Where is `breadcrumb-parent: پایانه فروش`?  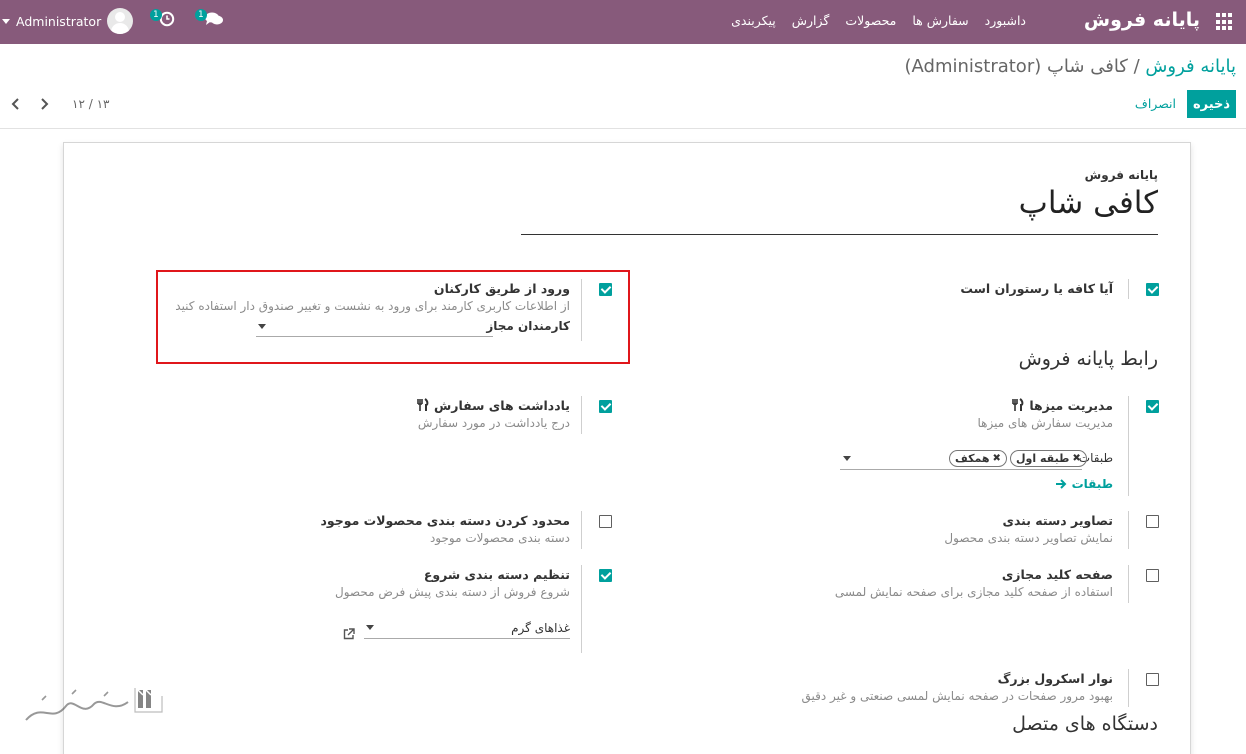 breadcrumb-parent: پایانه فروش is located at coordinates (1190, 66).